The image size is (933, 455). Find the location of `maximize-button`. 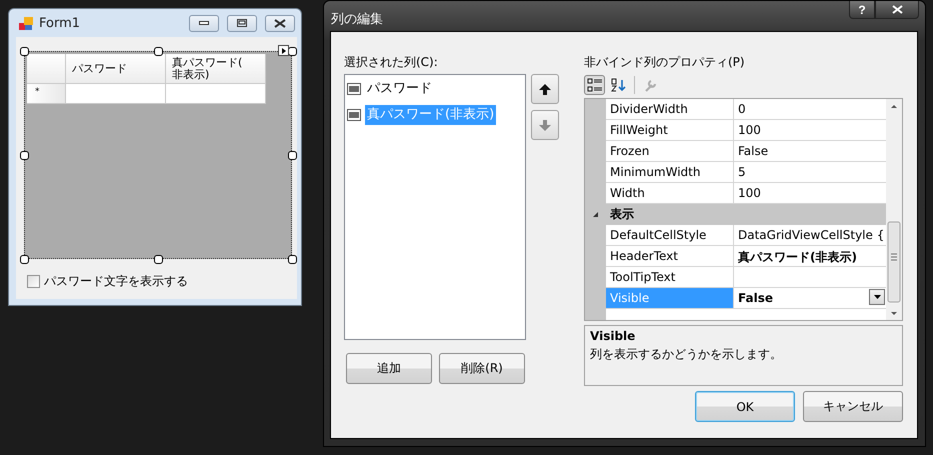

maximize-button is located at coordinates (242, 23).